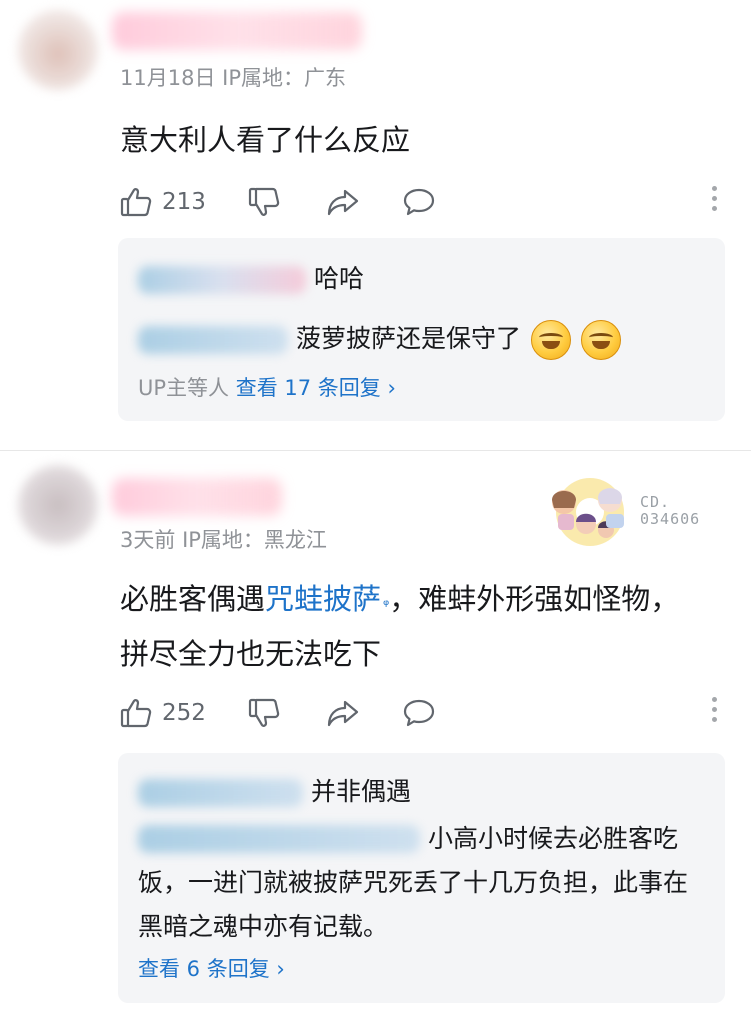  I want to click on view-more-replies: 查看 6 条回复 ›, so click(211, 968).